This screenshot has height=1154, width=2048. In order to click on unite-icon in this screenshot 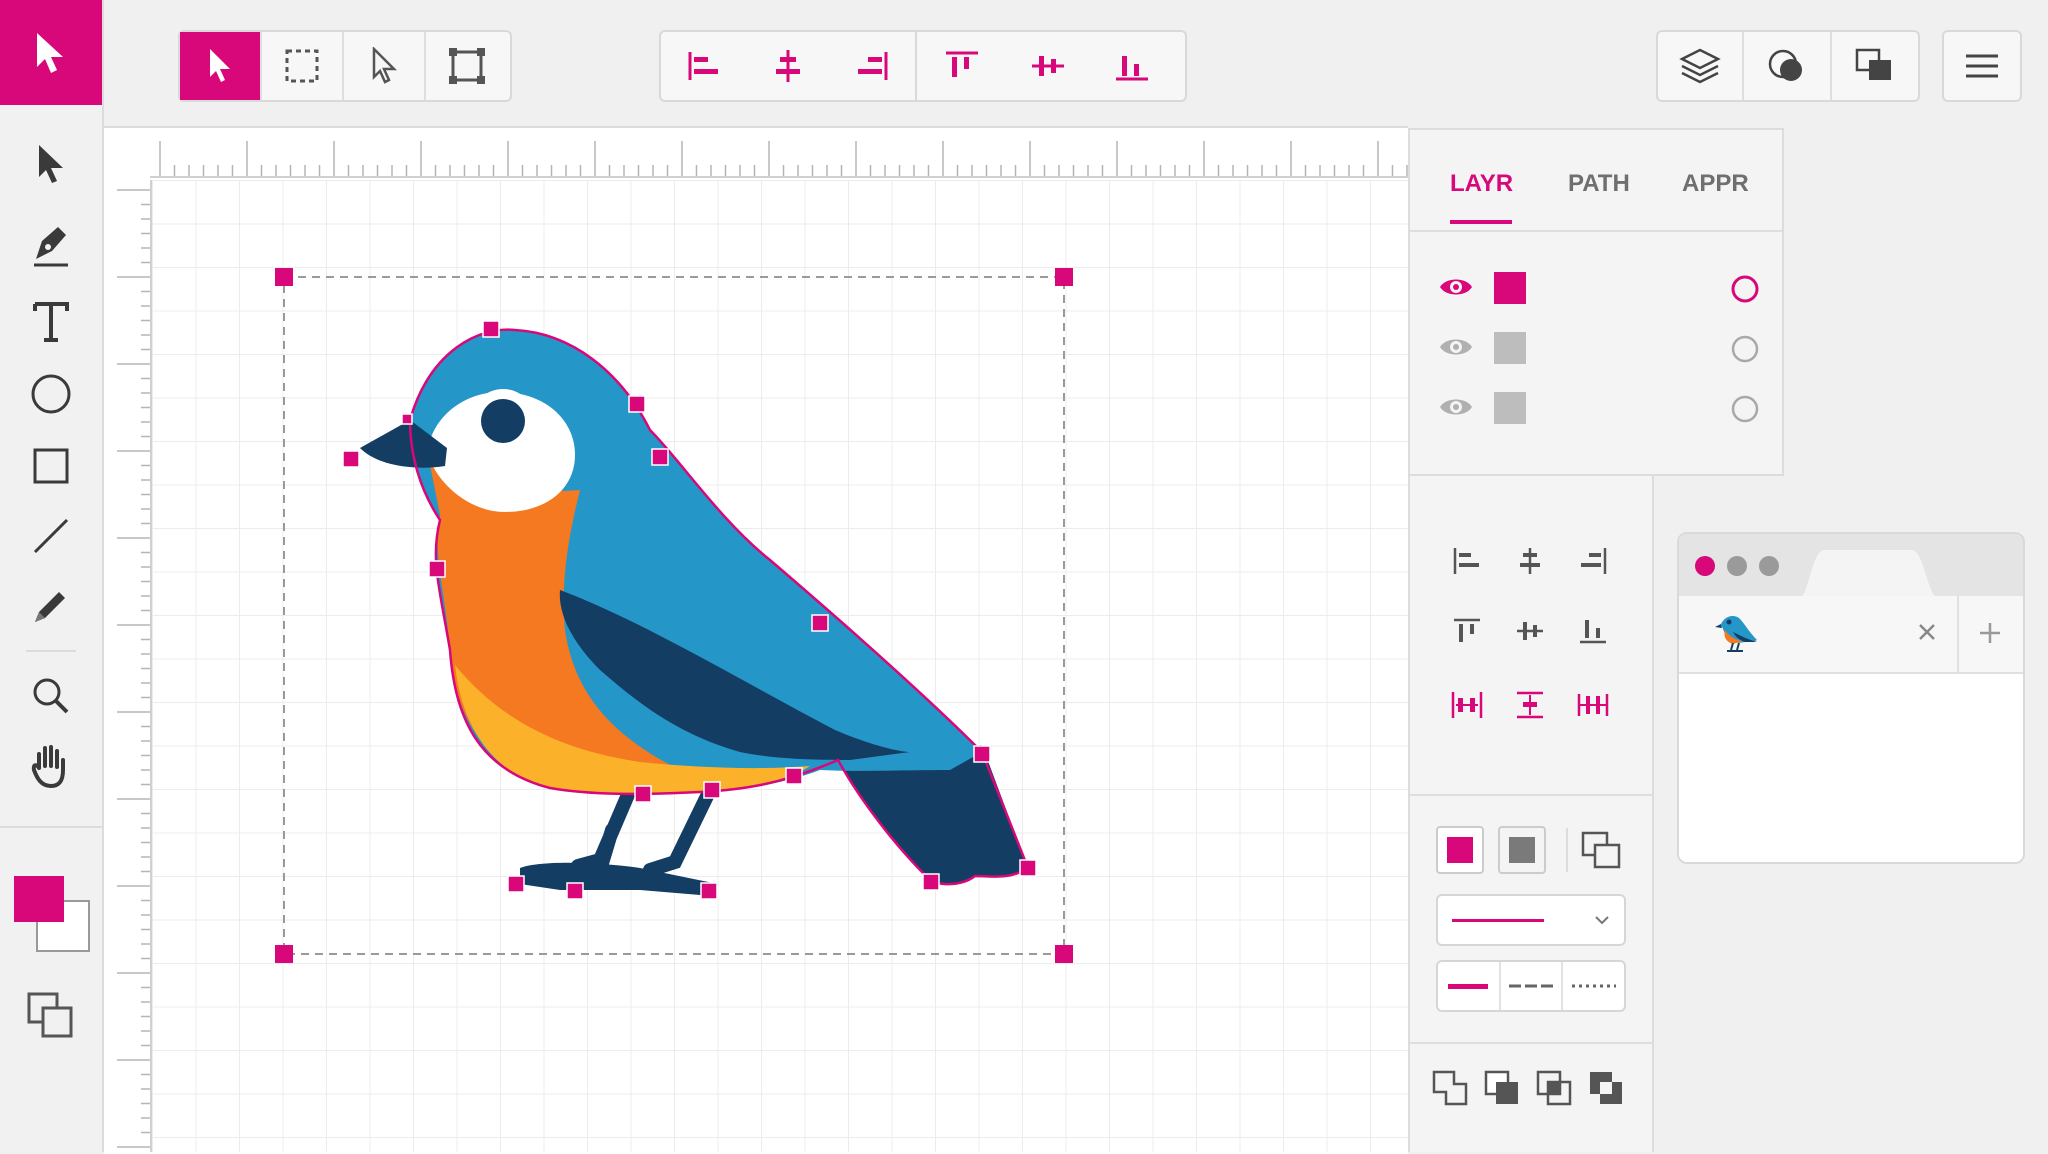, I will do `click(1450, 1088)`.